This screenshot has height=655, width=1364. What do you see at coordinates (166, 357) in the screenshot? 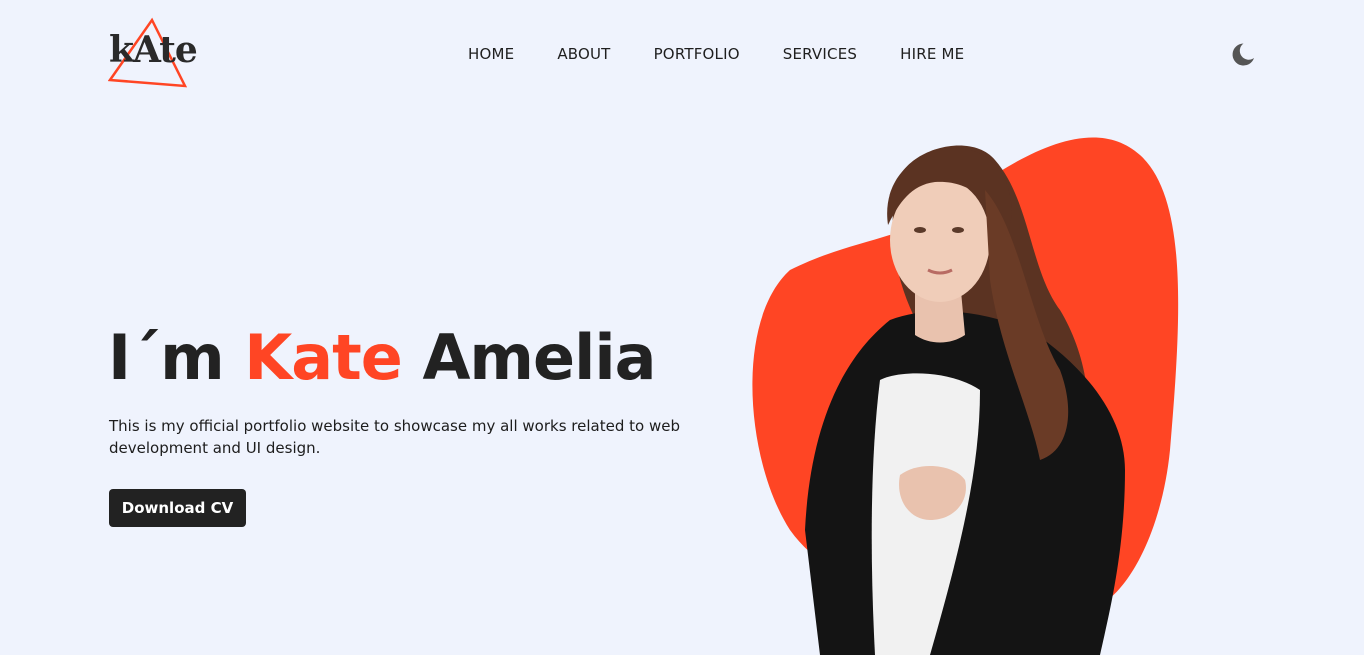
I see `hero-greeting: I´m` at bounding box center [166, 357].